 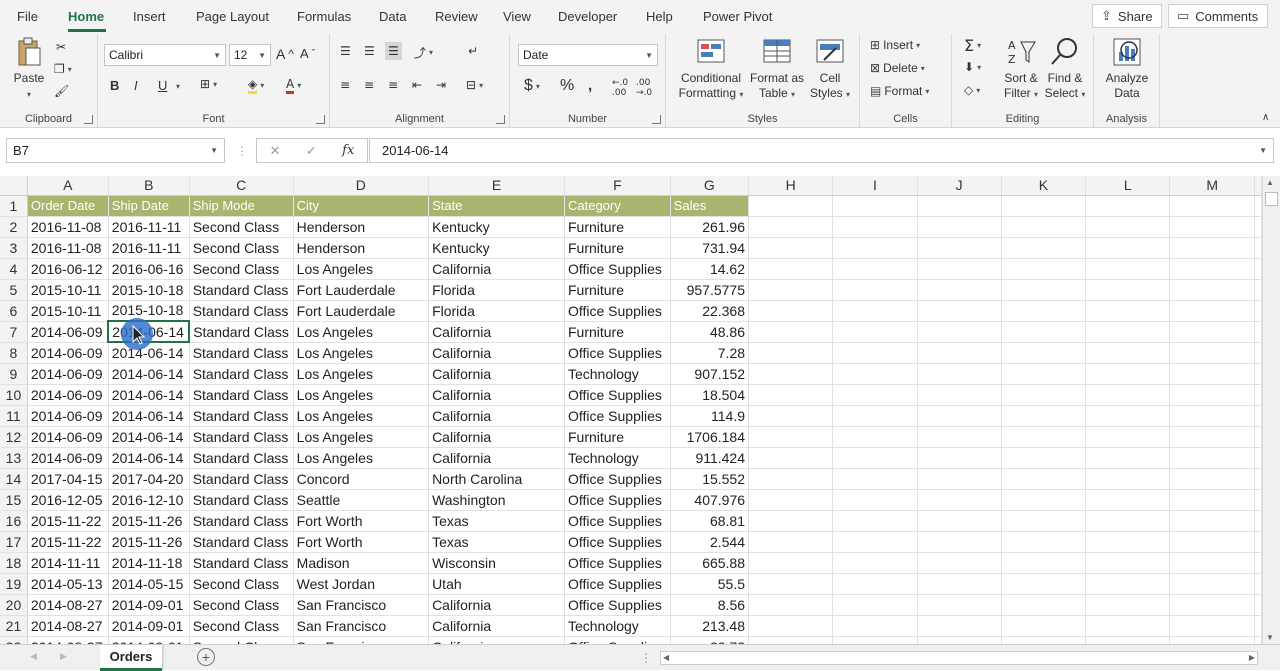 I want to click on data-cell: 2014-06-14, so click(x=149, y=374).